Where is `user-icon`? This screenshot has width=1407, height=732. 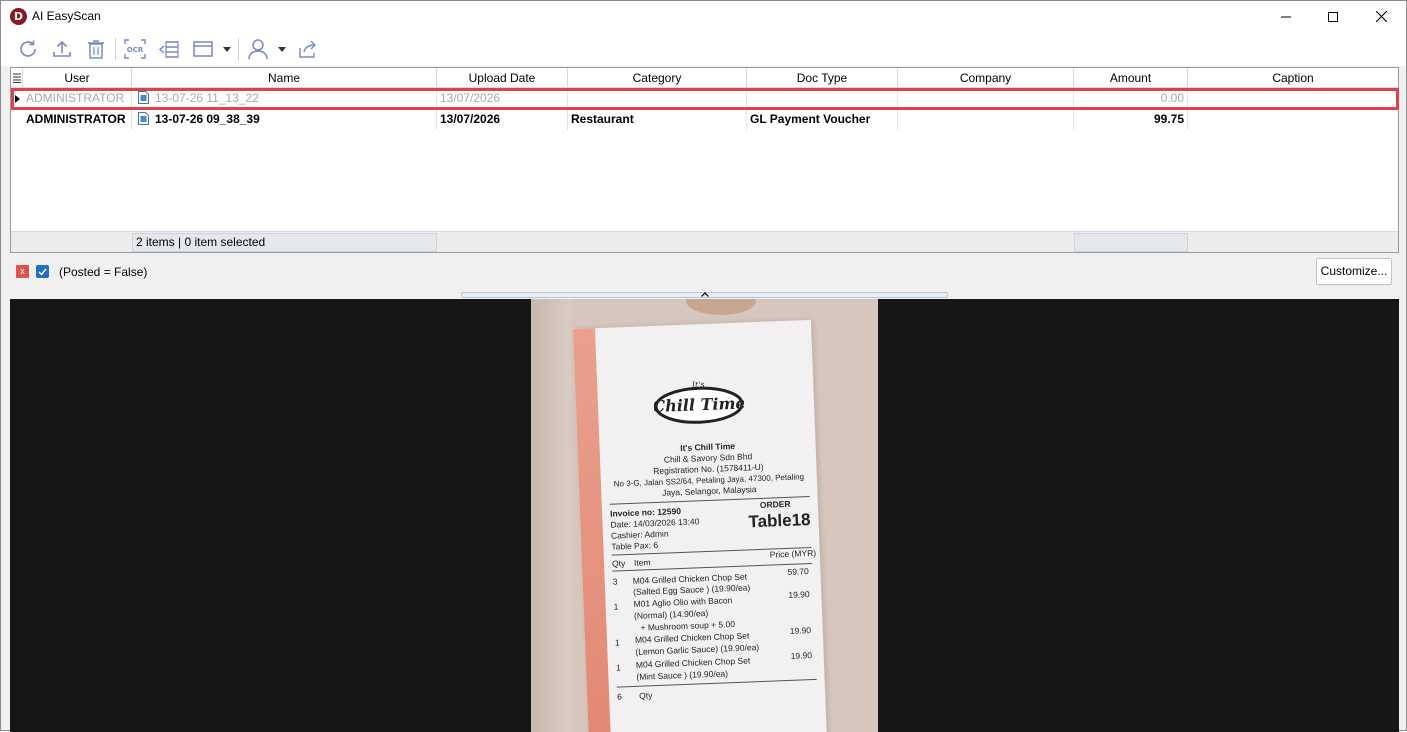
user-icon is located at coordinates (258, 49).